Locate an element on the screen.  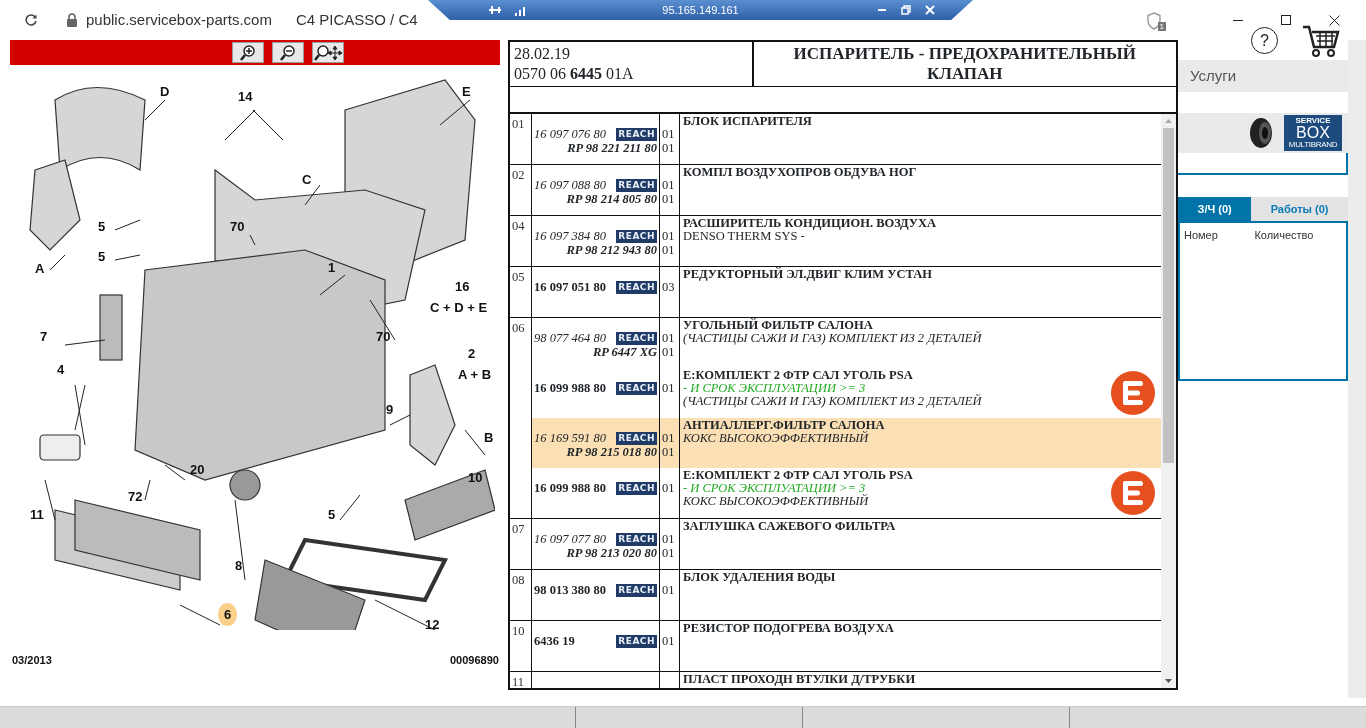
row-number: 05 is located at coordinates (521, 292).